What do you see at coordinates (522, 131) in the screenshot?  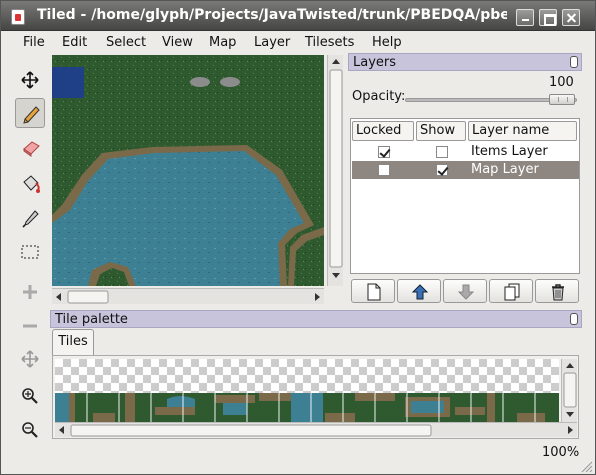 I see `col-layer-name: Layer name` at bounding box center [522, 131].